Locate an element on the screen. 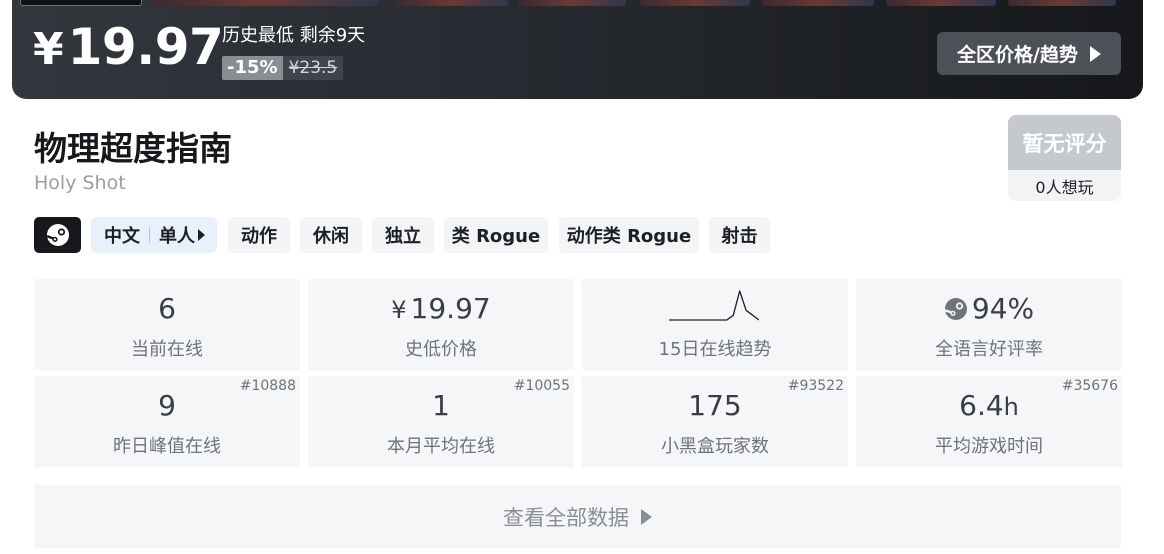  stat-label: 全语言好评率 is located at coordinates (989, 349).